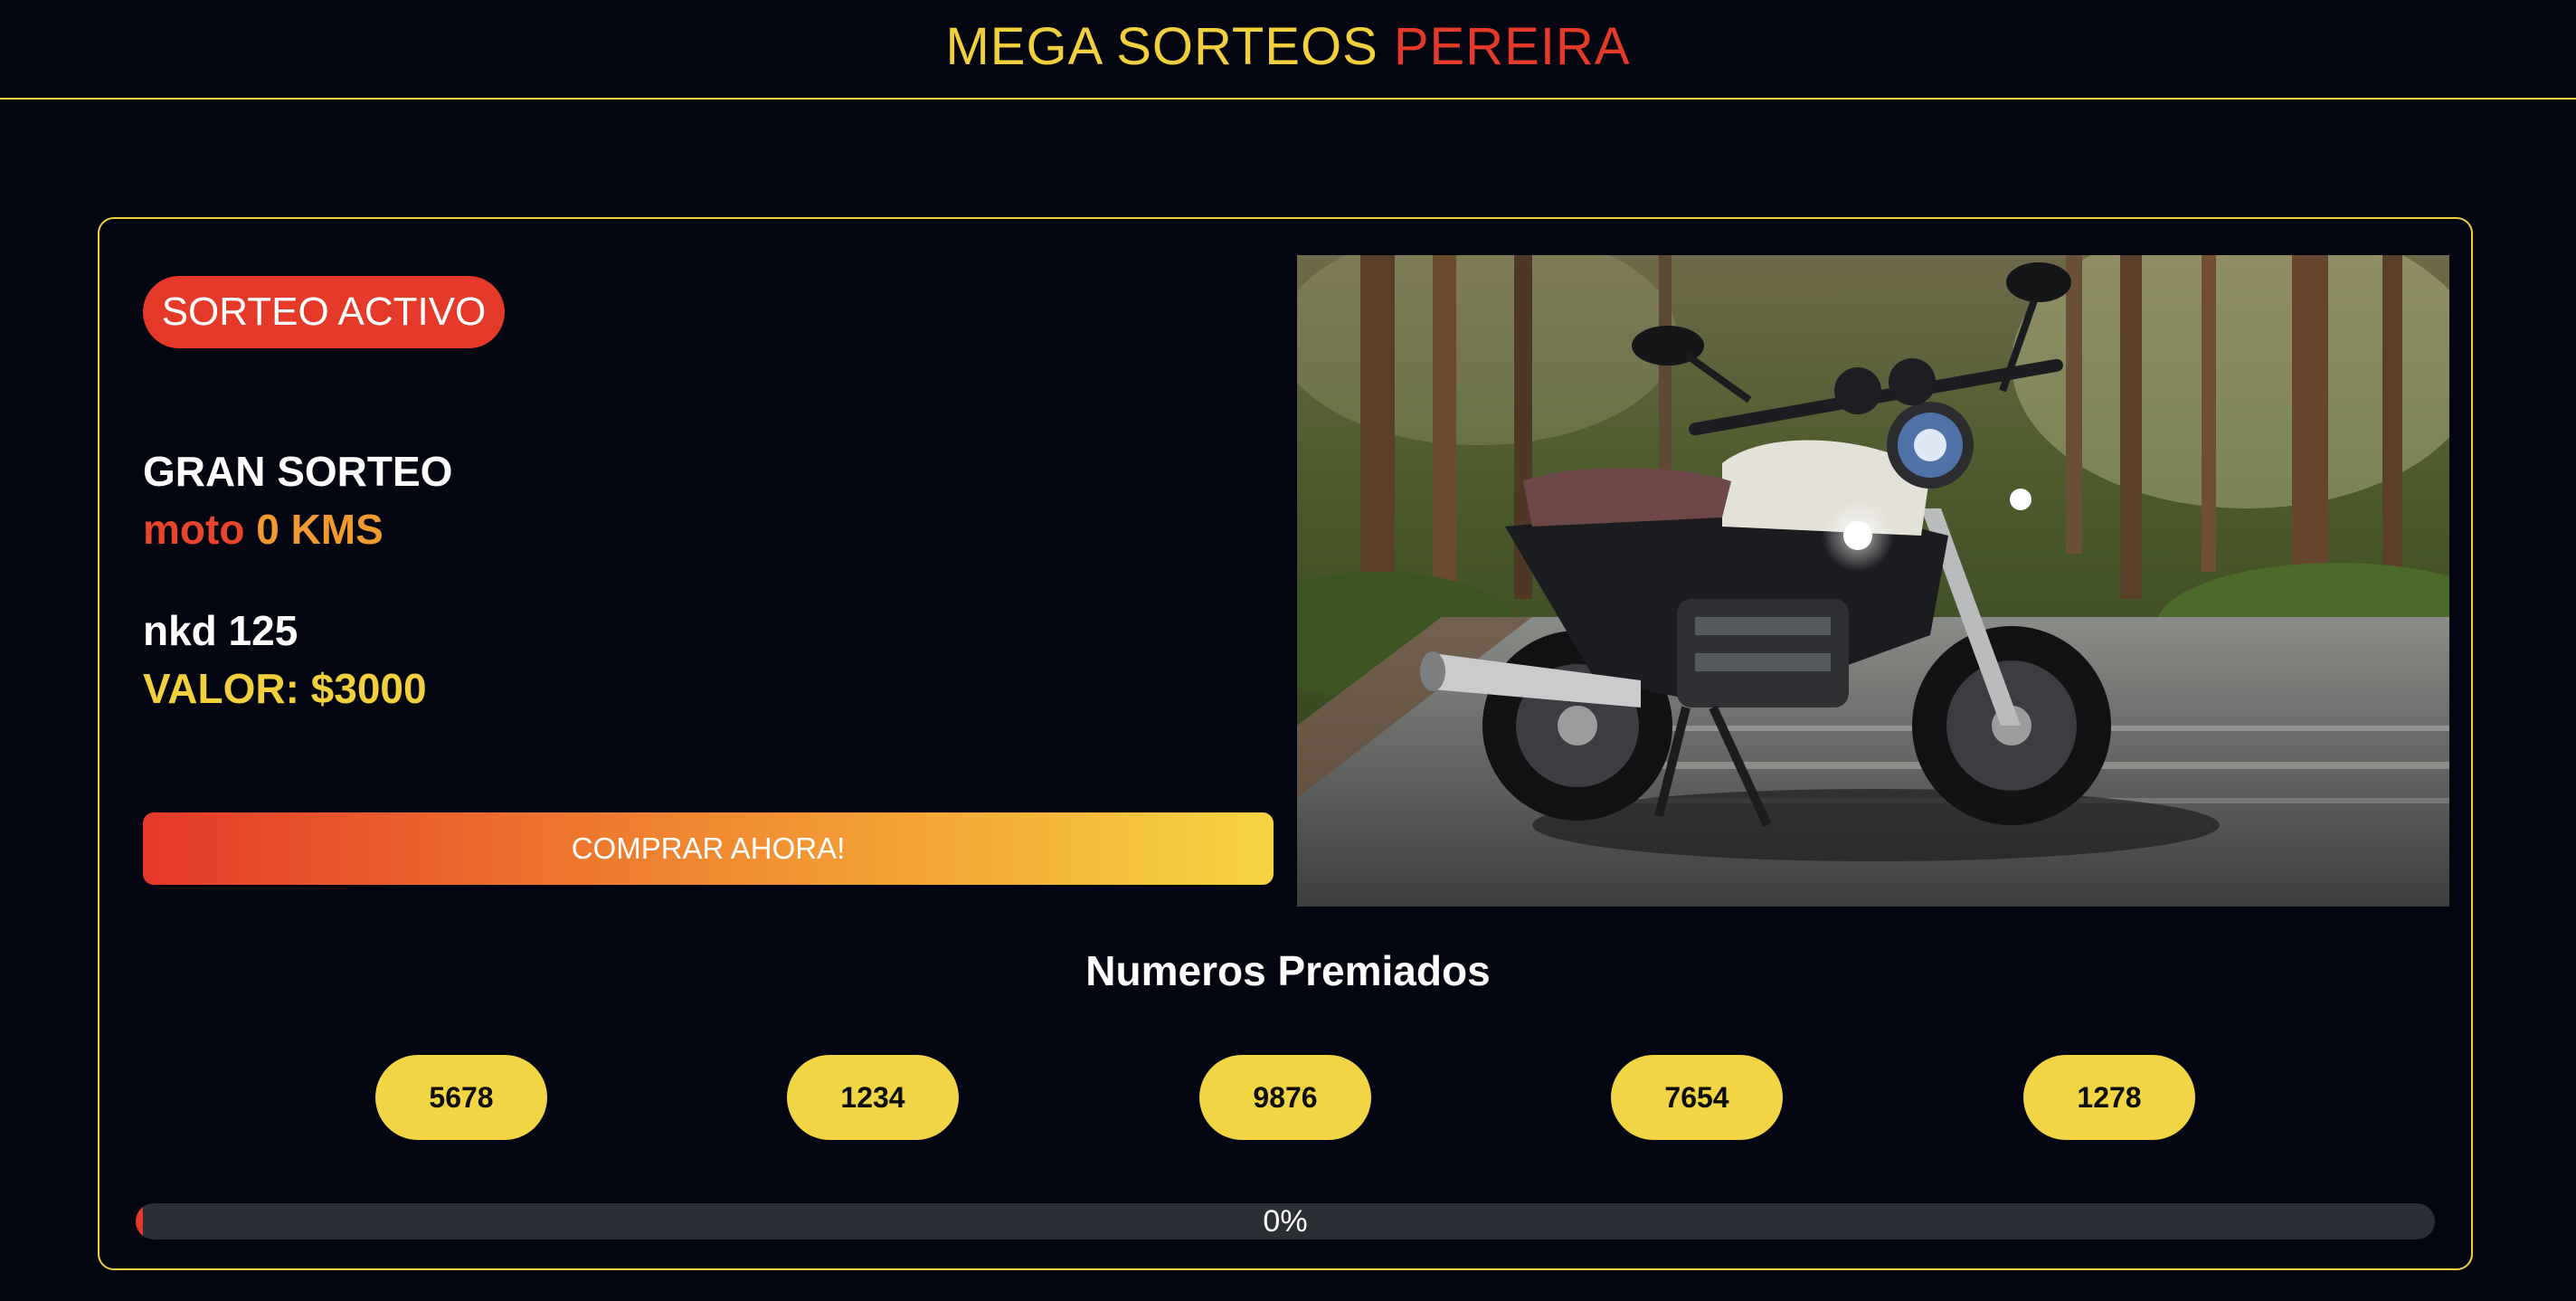 Image resolution: width=2576 pixels, height=1301 pixels. I want to click on prize-model: nkd 125, so click(220, 630).